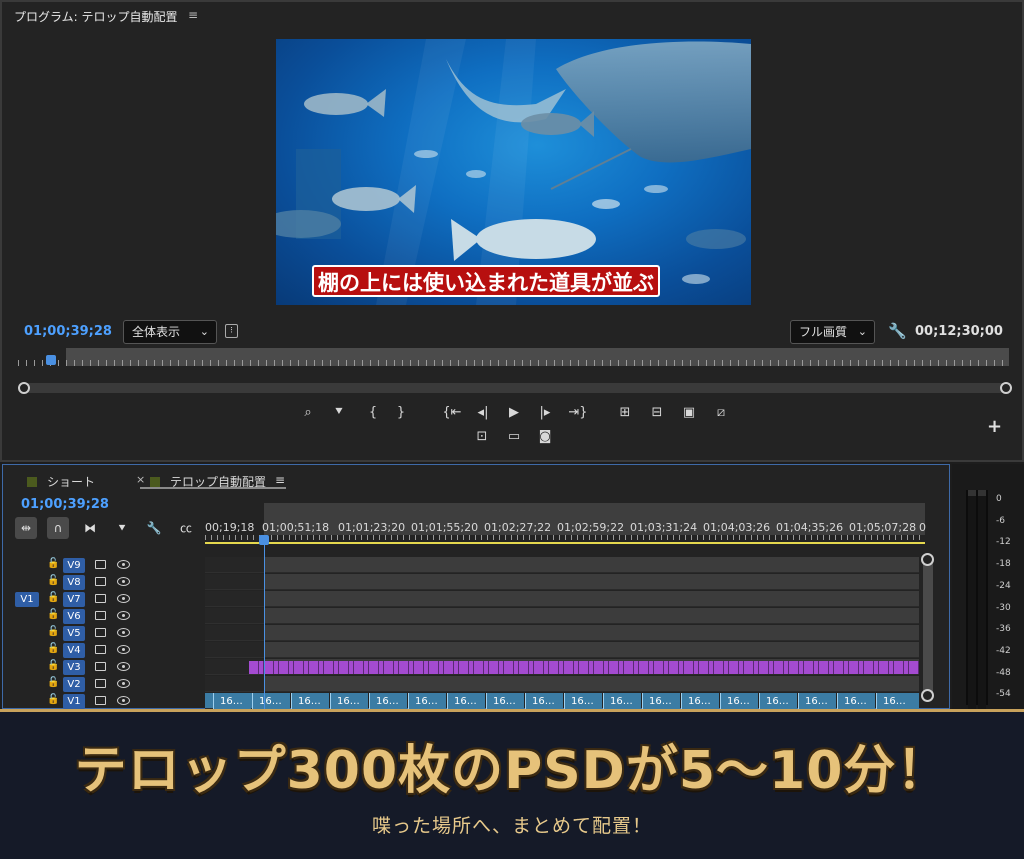  Describe the element at coordinates (308, 413) in the screenshot. I see `add-marker-icon: ⌕` at that location.